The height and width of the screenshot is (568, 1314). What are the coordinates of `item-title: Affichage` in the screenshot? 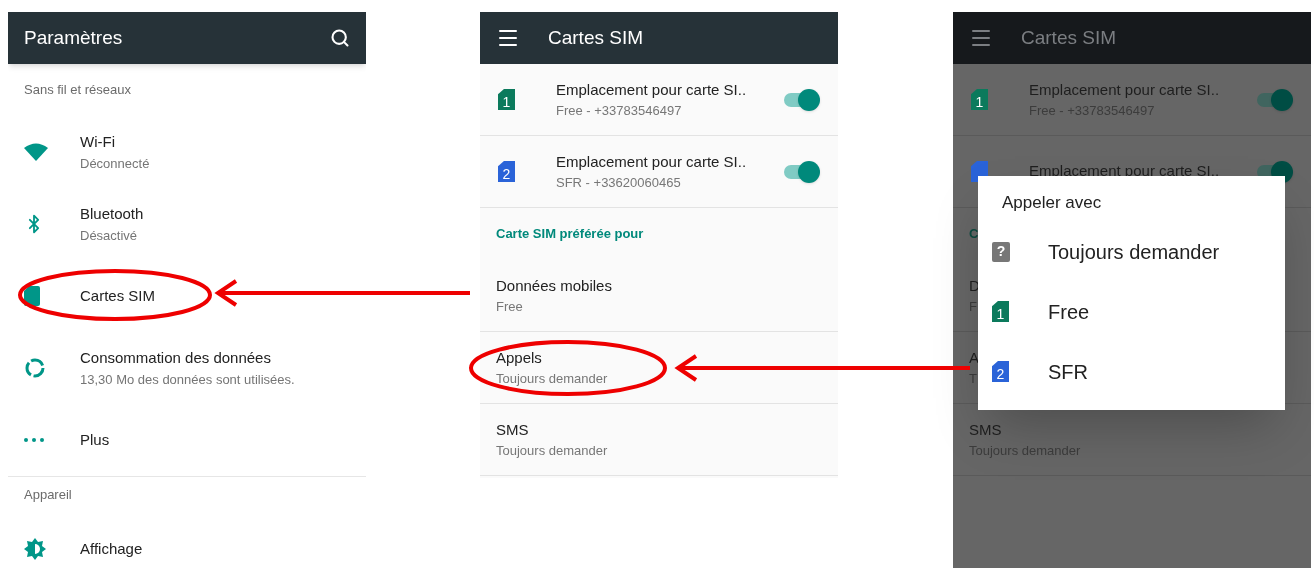 It's located at (111, 548).